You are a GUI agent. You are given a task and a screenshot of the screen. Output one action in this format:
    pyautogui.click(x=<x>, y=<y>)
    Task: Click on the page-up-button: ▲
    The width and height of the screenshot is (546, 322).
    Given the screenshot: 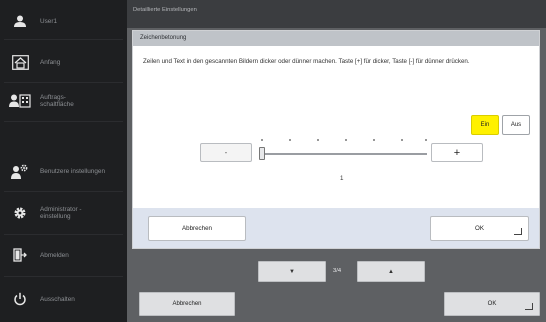 What is the action you would take?
    pyautogui.click(x=391, y=271)
    